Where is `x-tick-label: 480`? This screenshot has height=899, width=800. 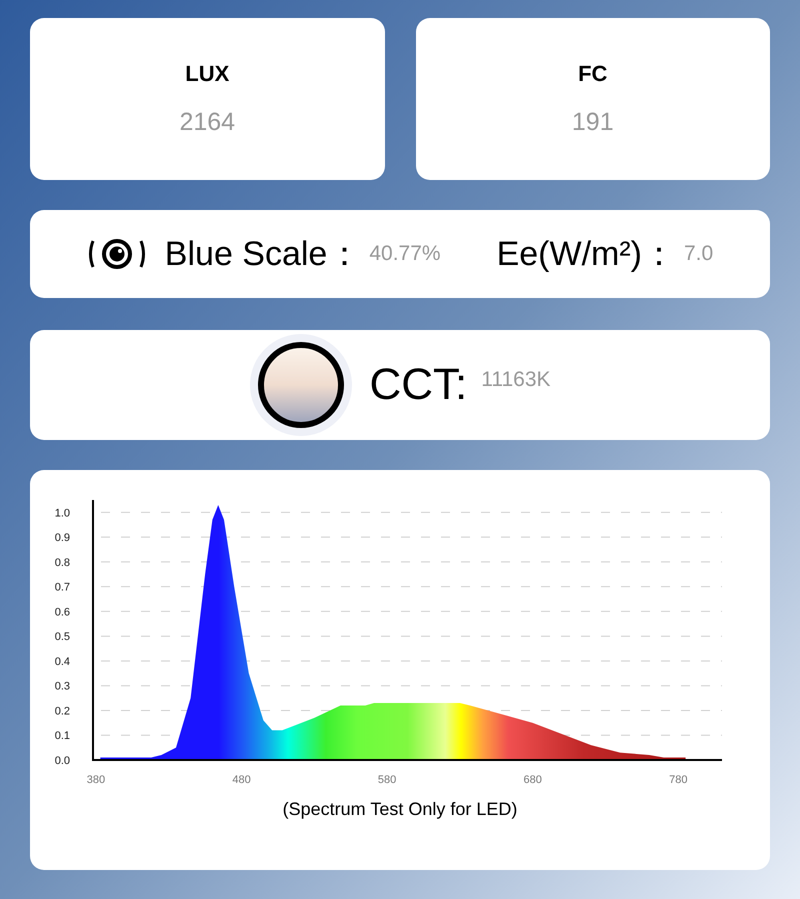 x-tick-label: 480 is located at coordinates (241, 780).